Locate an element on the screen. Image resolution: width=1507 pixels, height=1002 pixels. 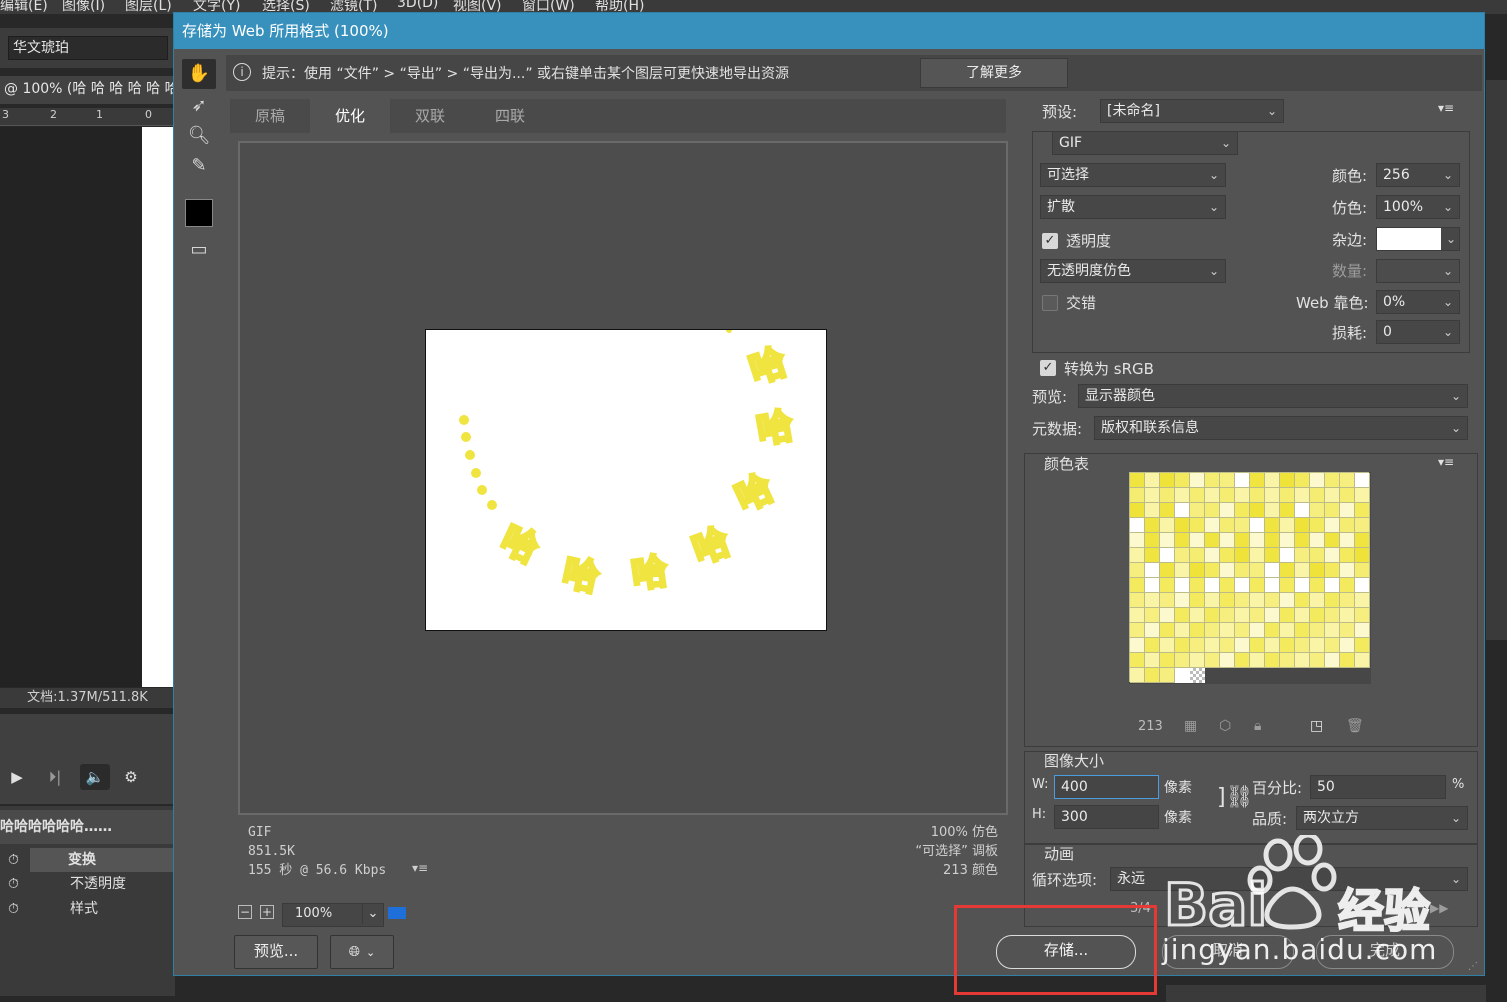
stopwatch-icon: ⏱ is located at coordinates (13, 909).